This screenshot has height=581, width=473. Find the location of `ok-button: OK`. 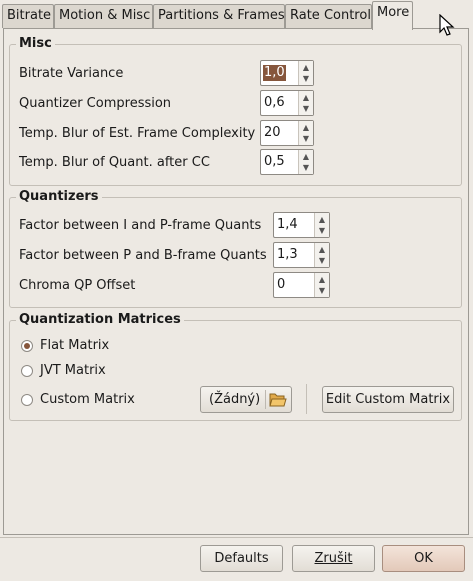

ok-button: OK is located at coordinates (423, 558).